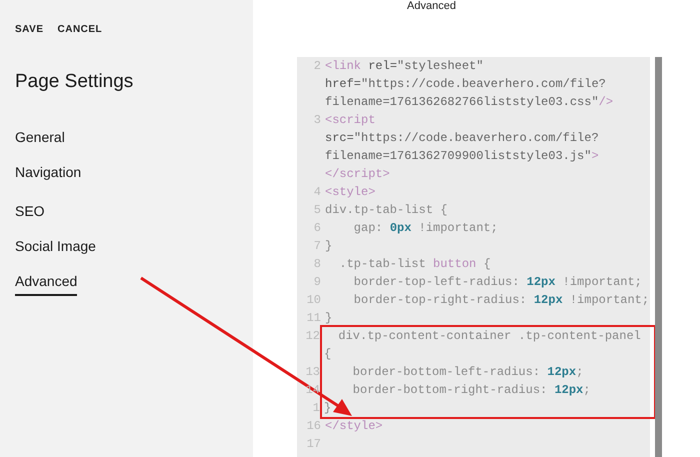  I want to click on code-line: {, so click(328, 354).